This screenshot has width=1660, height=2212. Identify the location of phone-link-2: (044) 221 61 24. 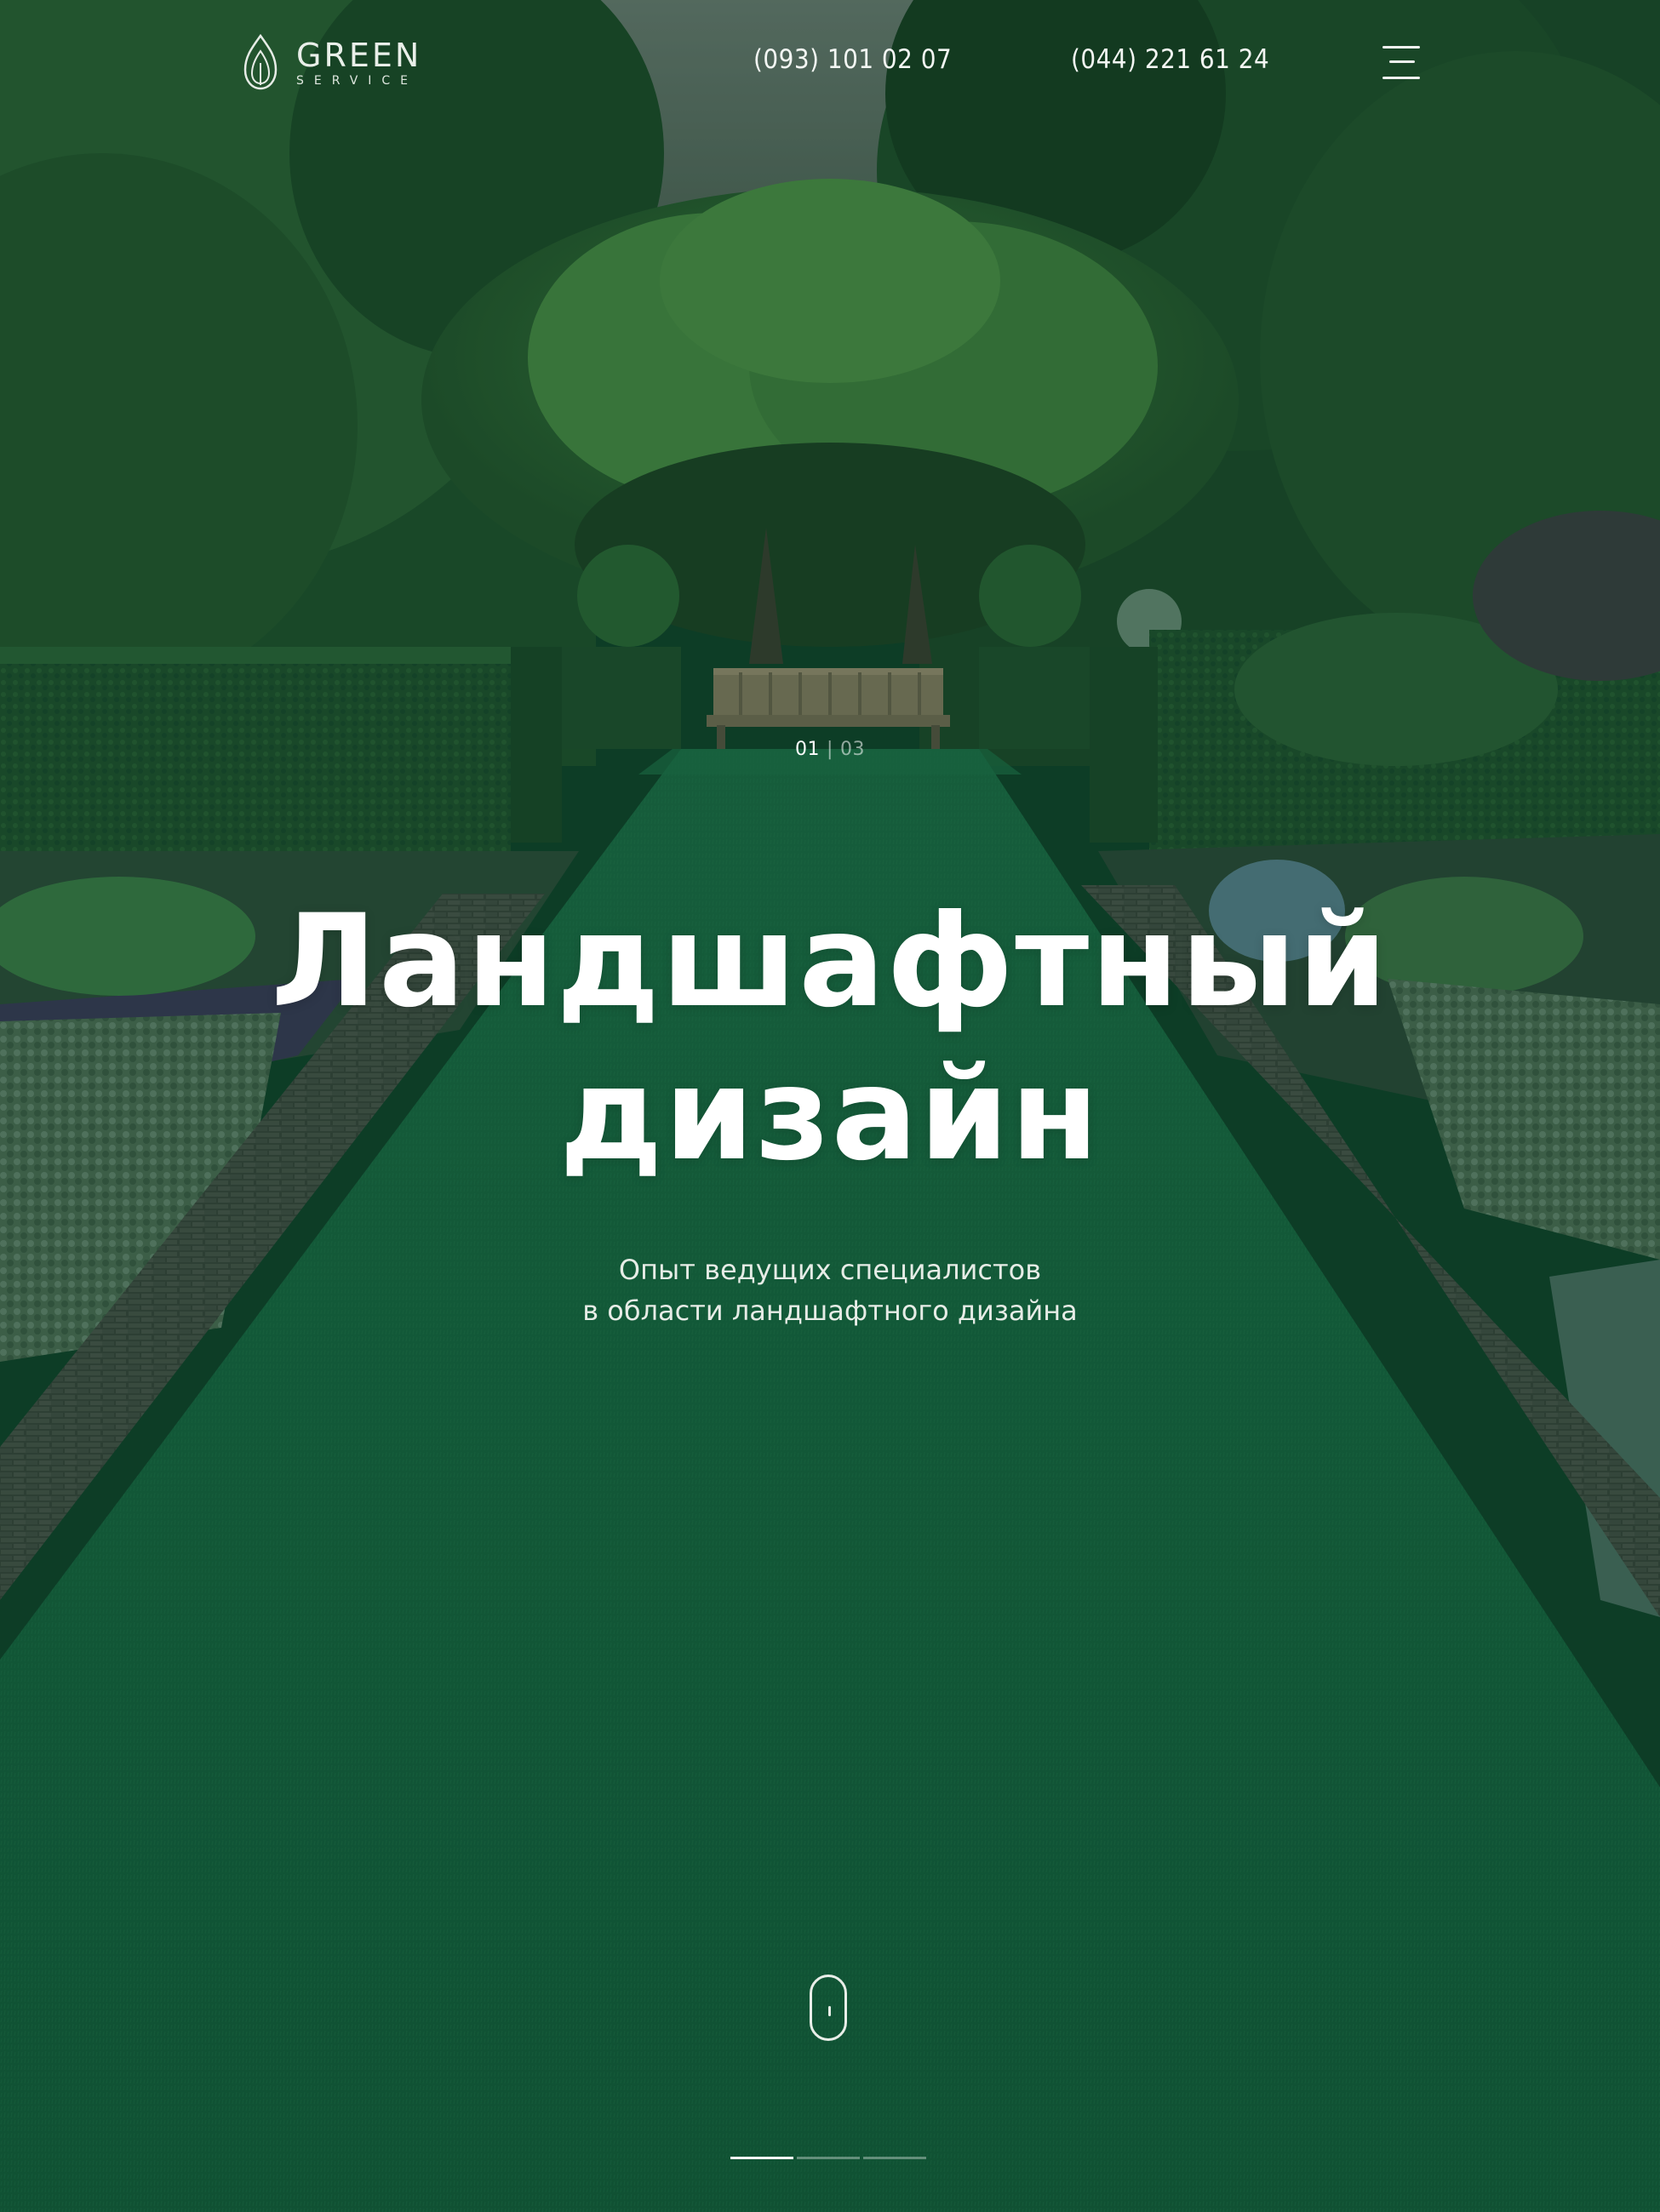
(1170, 59).